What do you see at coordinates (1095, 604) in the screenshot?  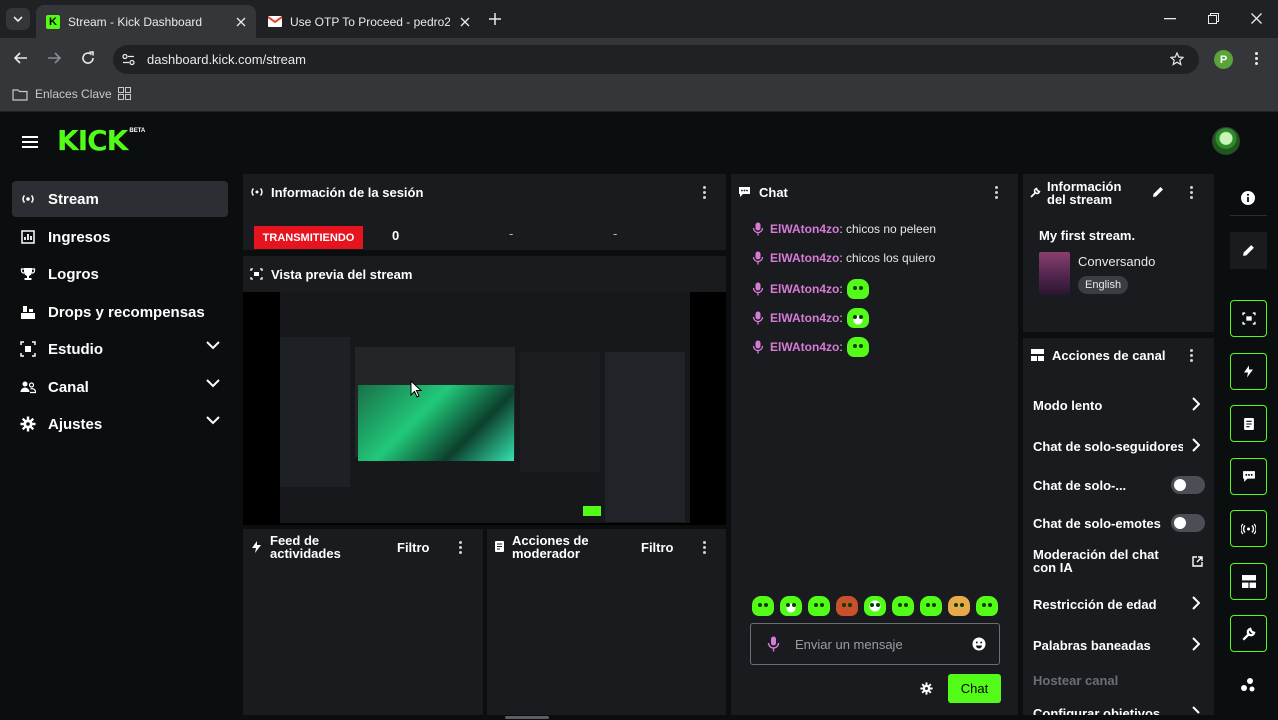 I see `action-age-restriction: Restricción de edad` at bounding box center [1095, 604].